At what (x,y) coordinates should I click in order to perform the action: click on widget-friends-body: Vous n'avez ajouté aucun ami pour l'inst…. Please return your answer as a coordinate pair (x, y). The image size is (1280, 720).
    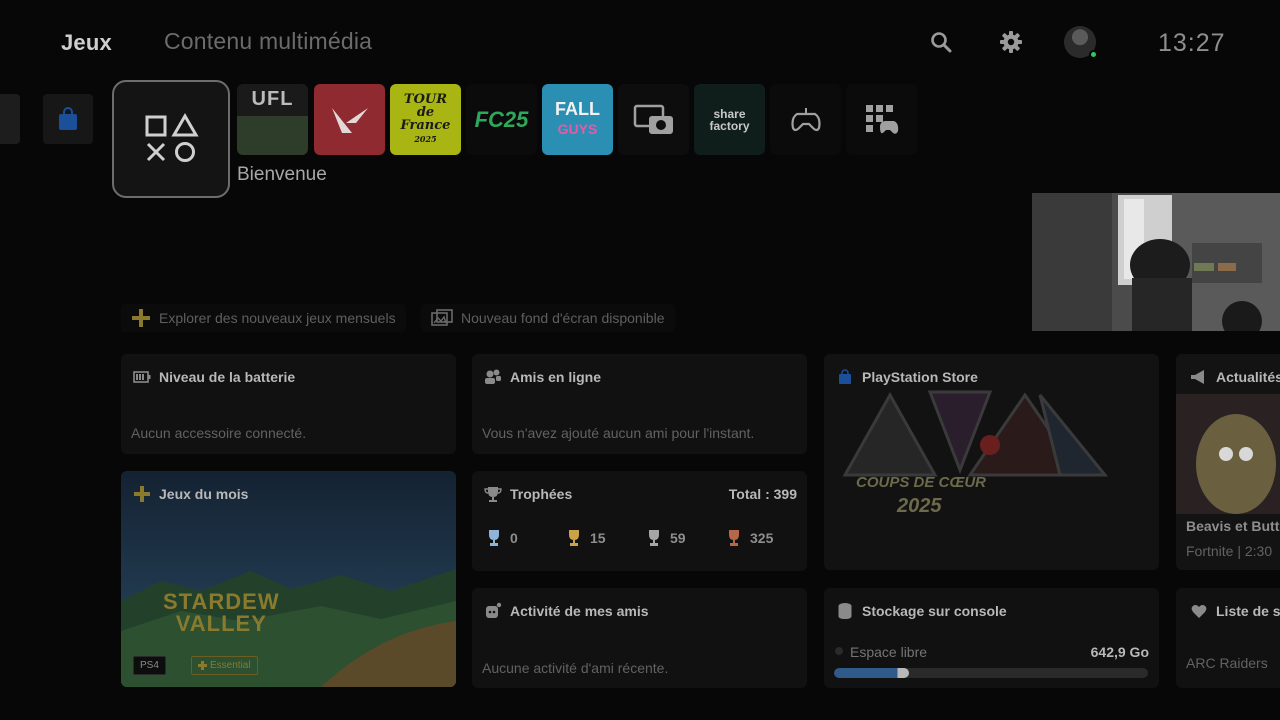
    Looking at the image, I should click on (618, 433).